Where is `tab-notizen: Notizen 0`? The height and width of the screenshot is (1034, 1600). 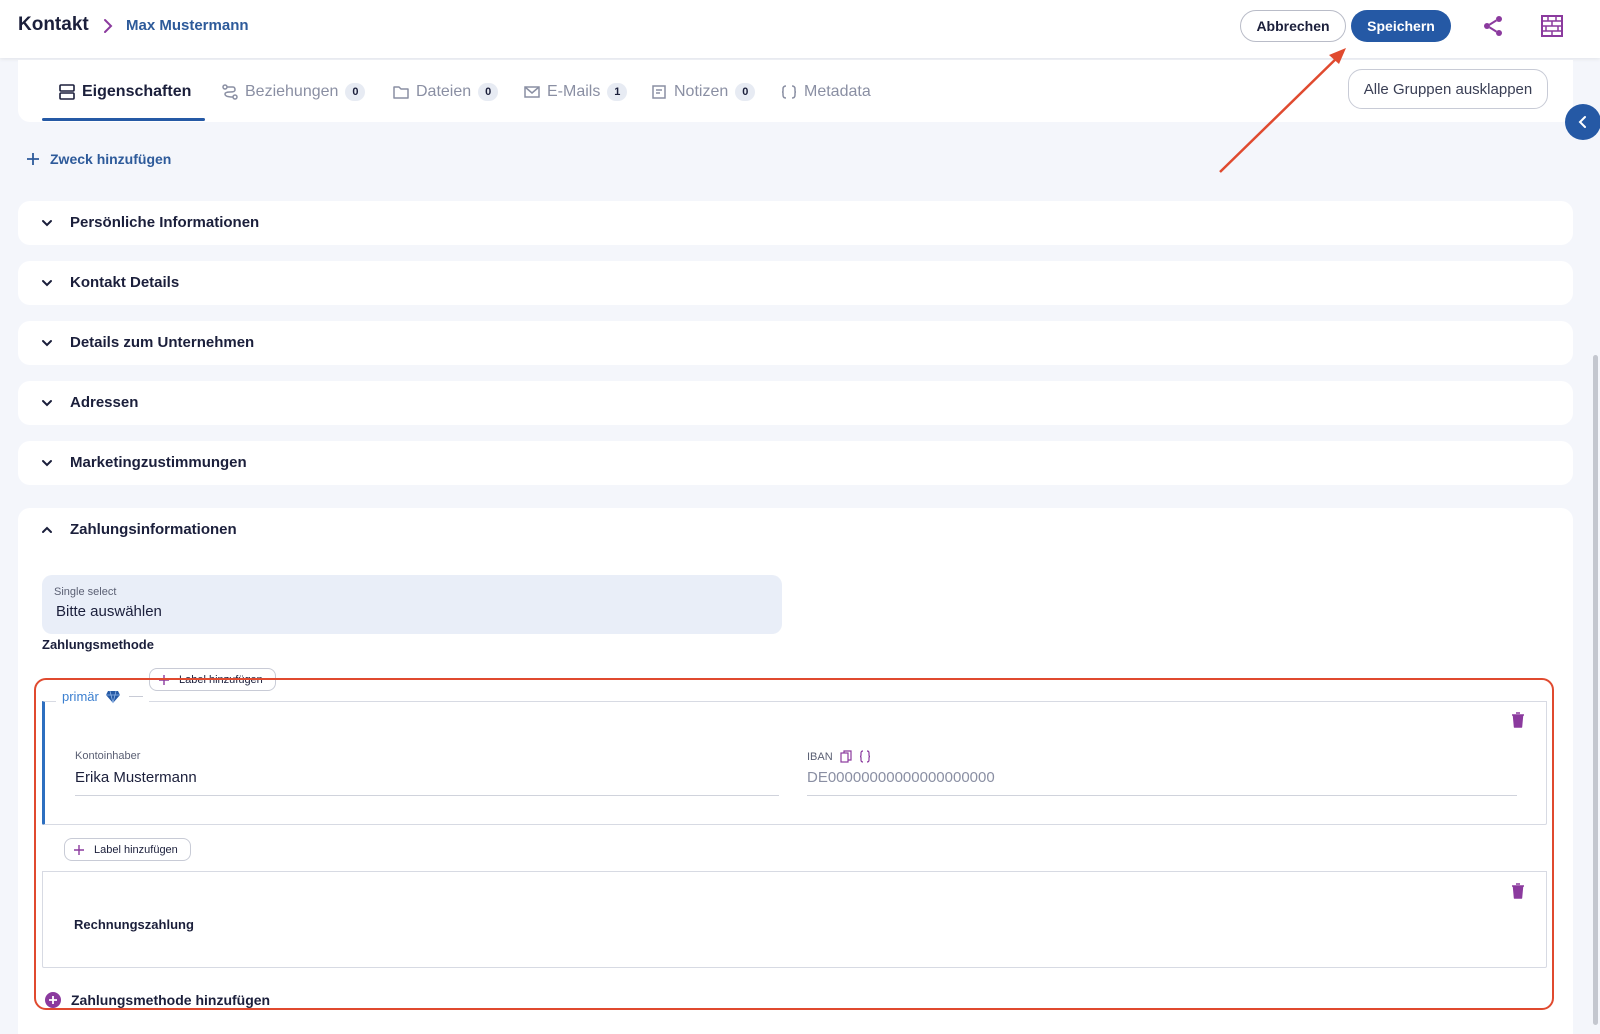
tab-notizen: Notizen 0 is located at coordinates (703, 92).